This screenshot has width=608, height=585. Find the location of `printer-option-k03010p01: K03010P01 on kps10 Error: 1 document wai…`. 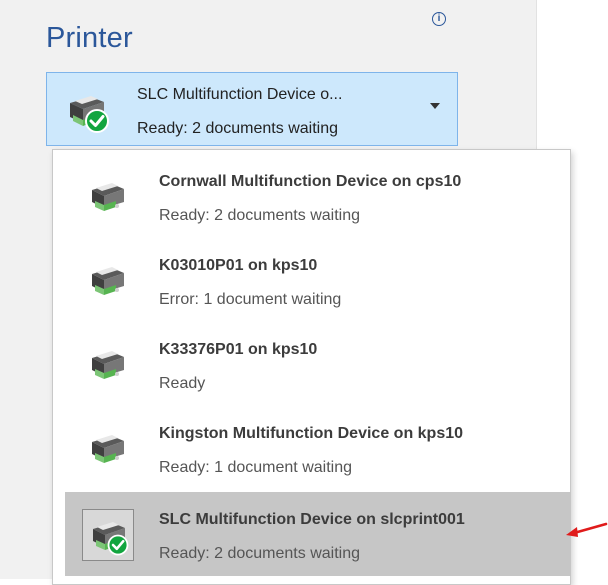

printer-option-k03010p01: K03010P01 on kps10 Error: 1 document wai… is located at coordinates (318, 280).